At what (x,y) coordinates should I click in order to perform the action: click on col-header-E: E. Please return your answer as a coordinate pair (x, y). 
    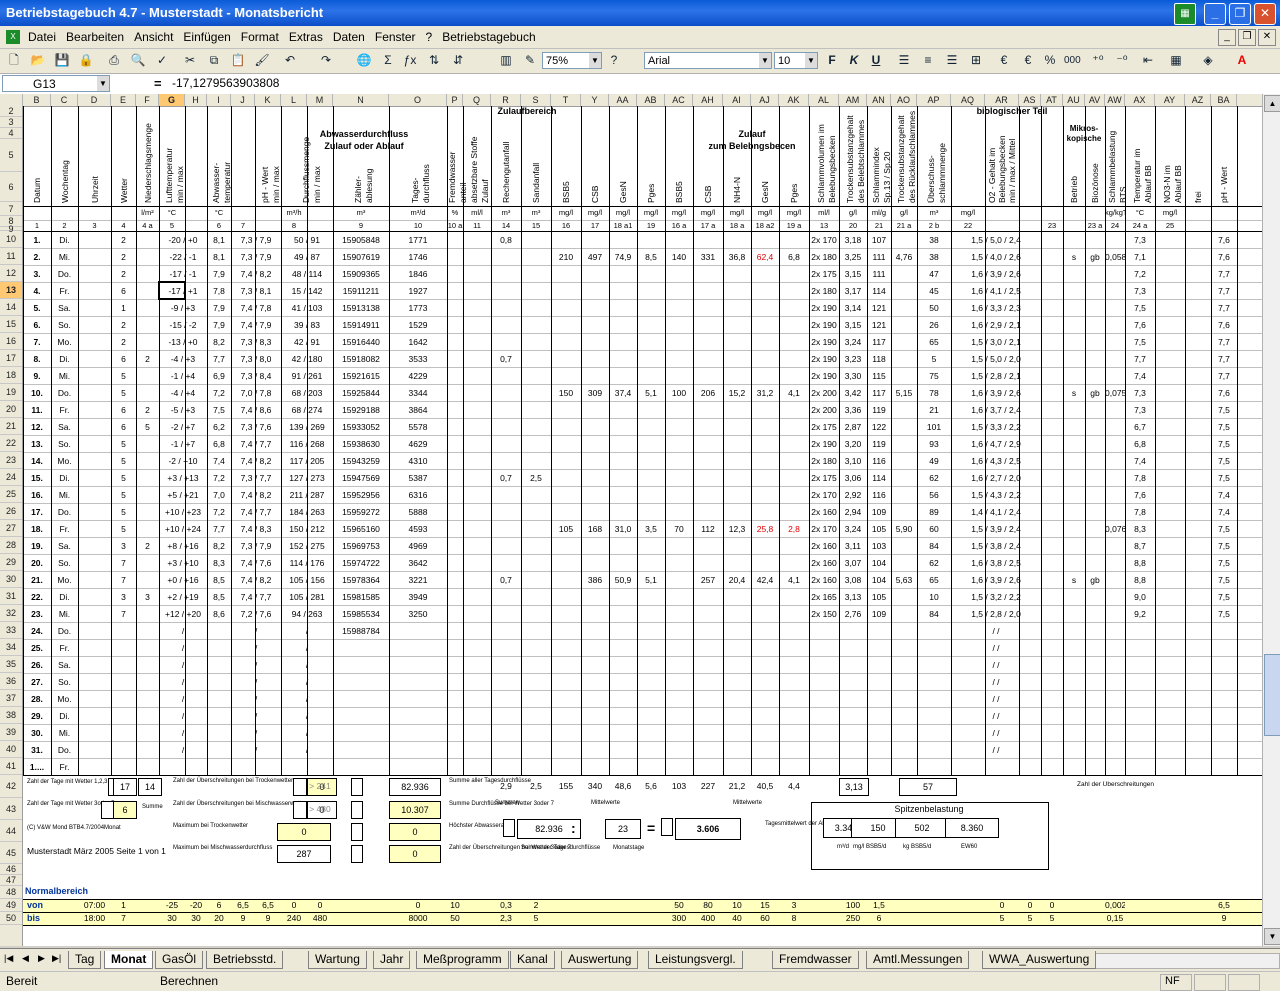
    Looking at the image, I should click on (123, 100).